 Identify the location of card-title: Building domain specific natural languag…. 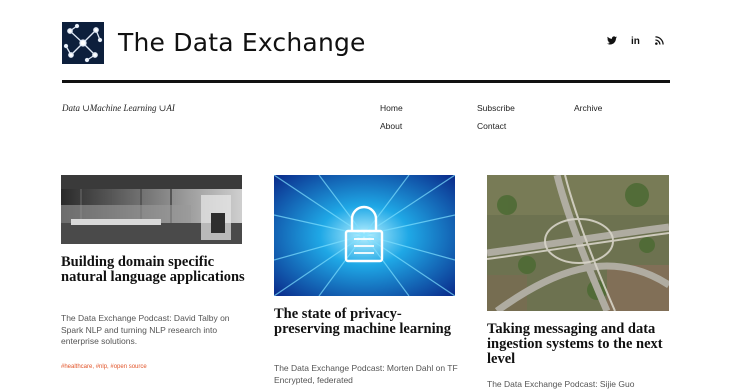
(153, 270).